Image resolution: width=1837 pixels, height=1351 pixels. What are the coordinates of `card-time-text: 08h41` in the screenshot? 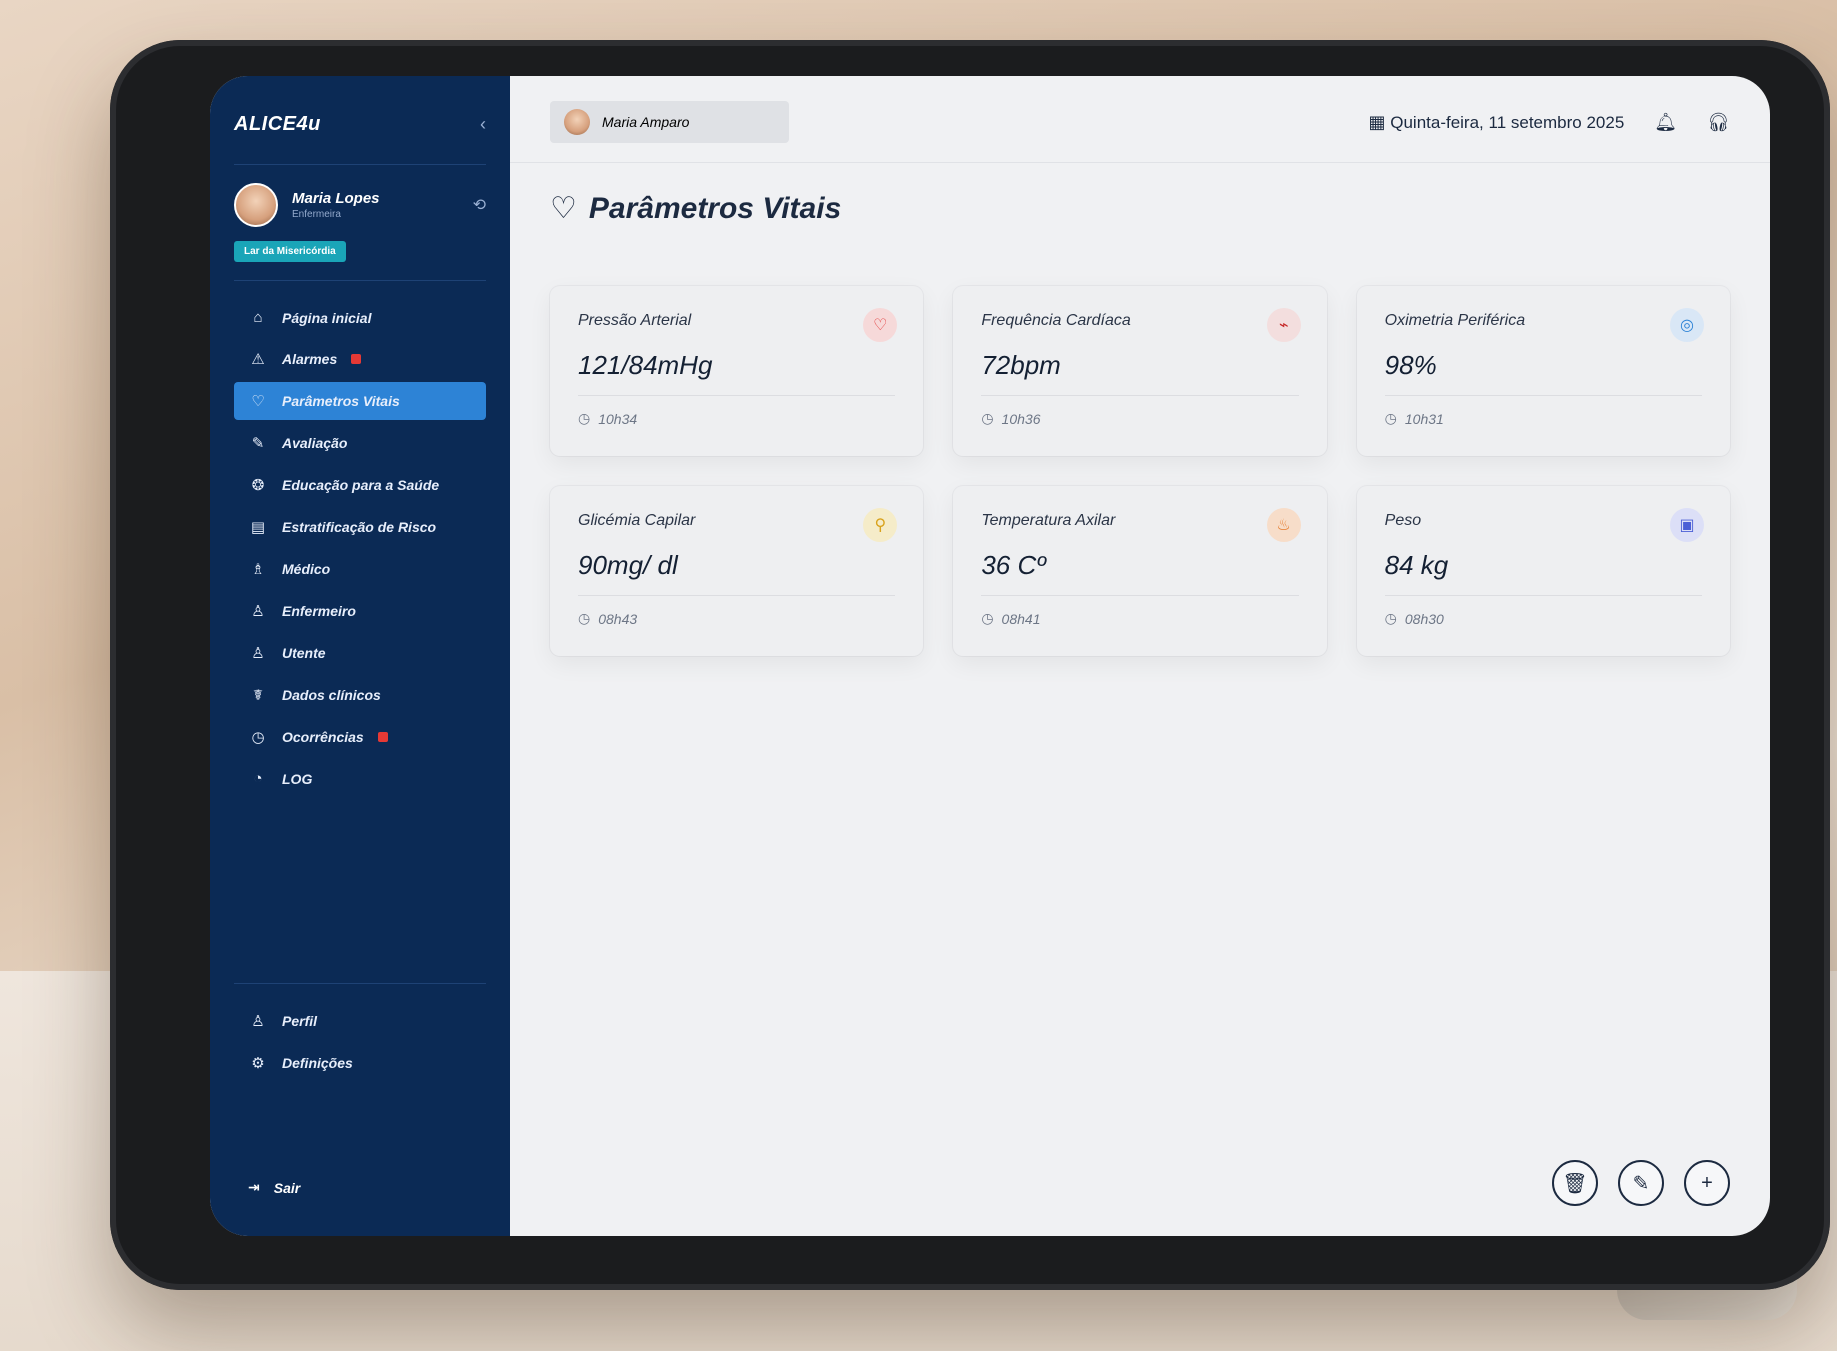 It's located at (1021, 618).